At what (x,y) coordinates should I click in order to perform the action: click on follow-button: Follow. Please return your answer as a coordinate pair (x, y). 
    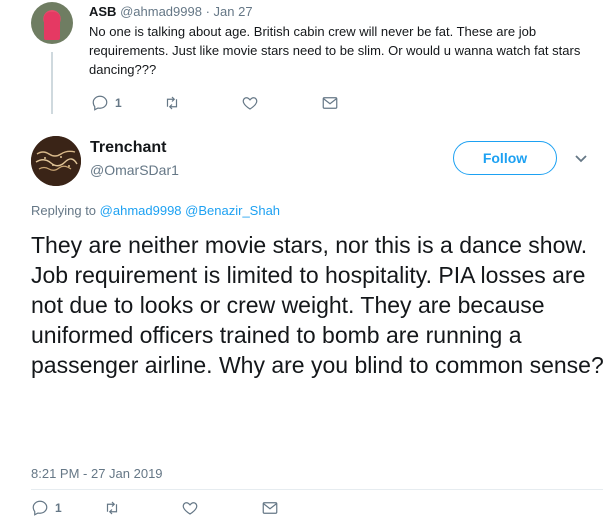
    Looking at the image, I should click on (505, 158).